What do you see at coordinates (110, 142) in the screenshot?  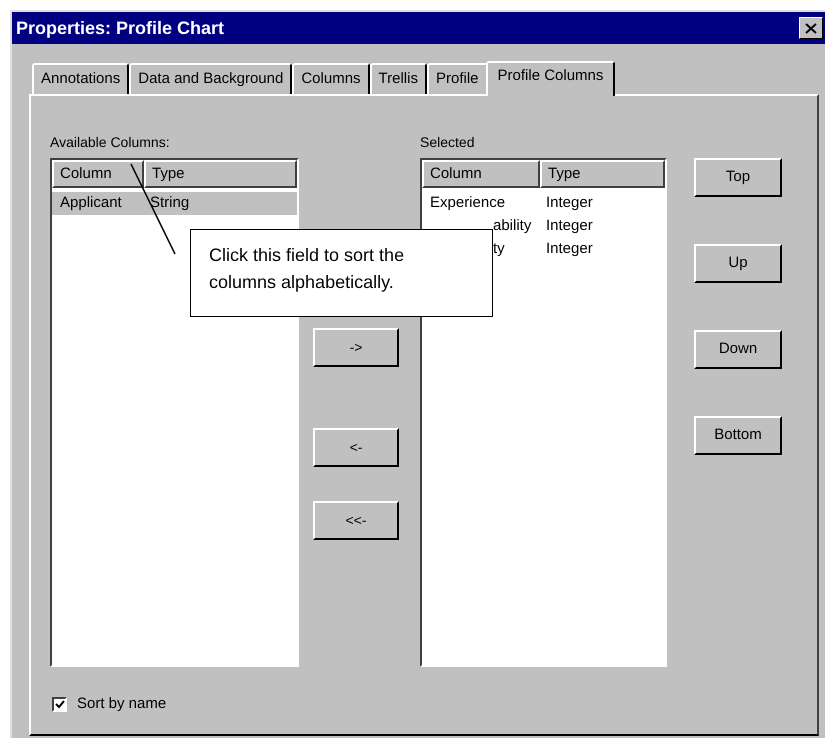 I see `list-label: Available Columns:` at bounding box center [110, 142].